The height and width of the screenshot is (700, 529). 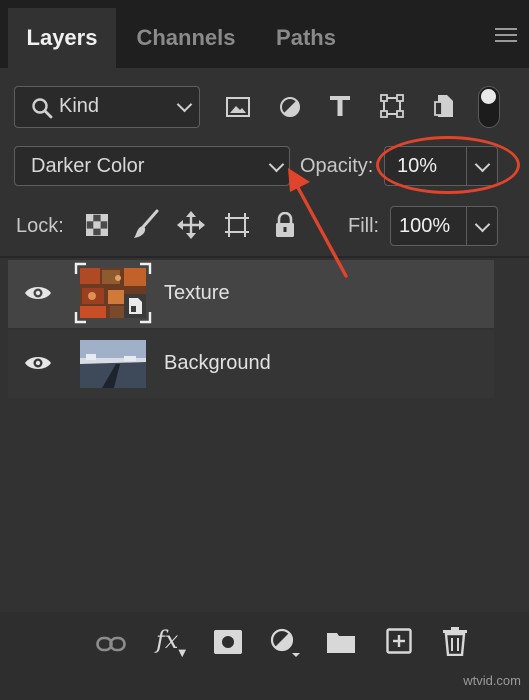 What do you see at coordinates (113, 293) in the screenshot?
I see `selection-frame-icon` at bounding box center [113, 293].